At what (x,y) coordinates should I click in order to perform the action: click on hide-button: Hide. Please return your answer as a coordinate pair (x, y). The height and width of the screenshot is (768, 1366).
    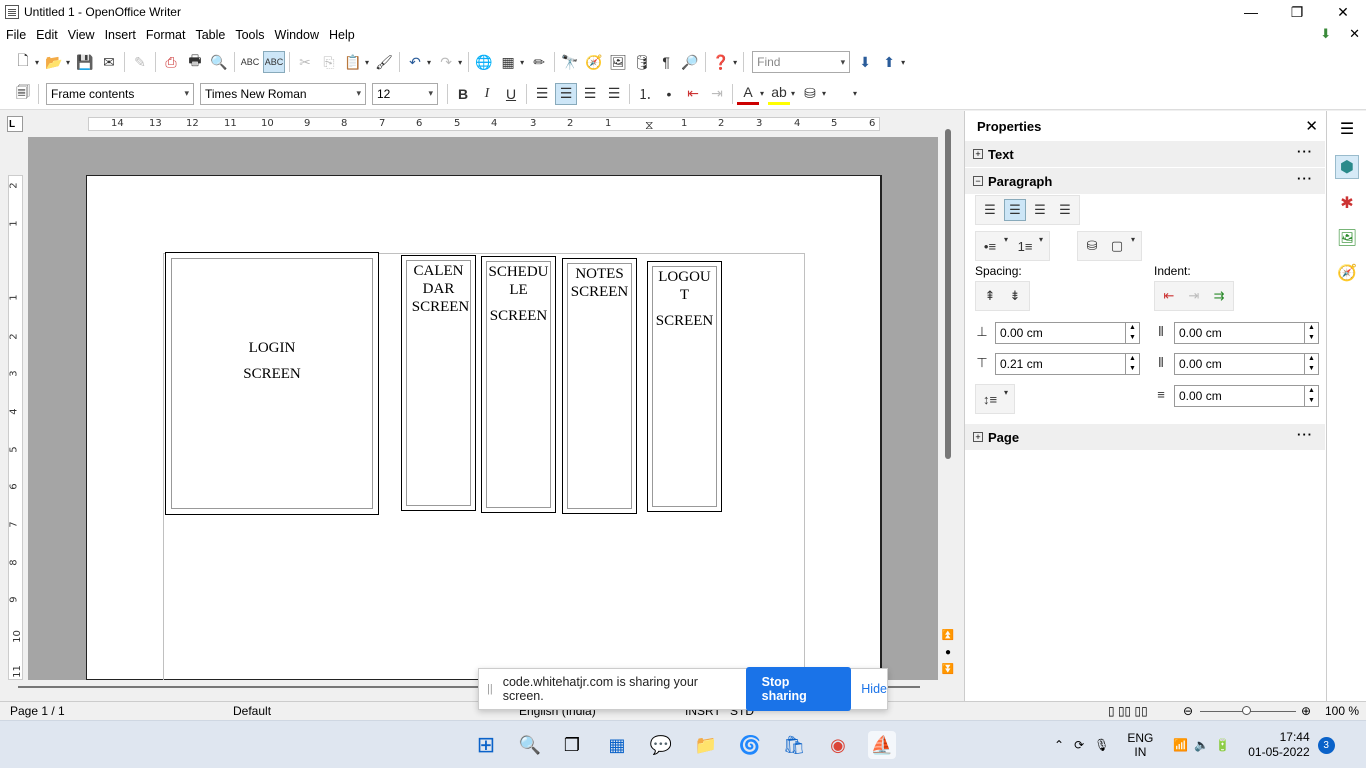
    Looking at the image, I should click on (874, 689).